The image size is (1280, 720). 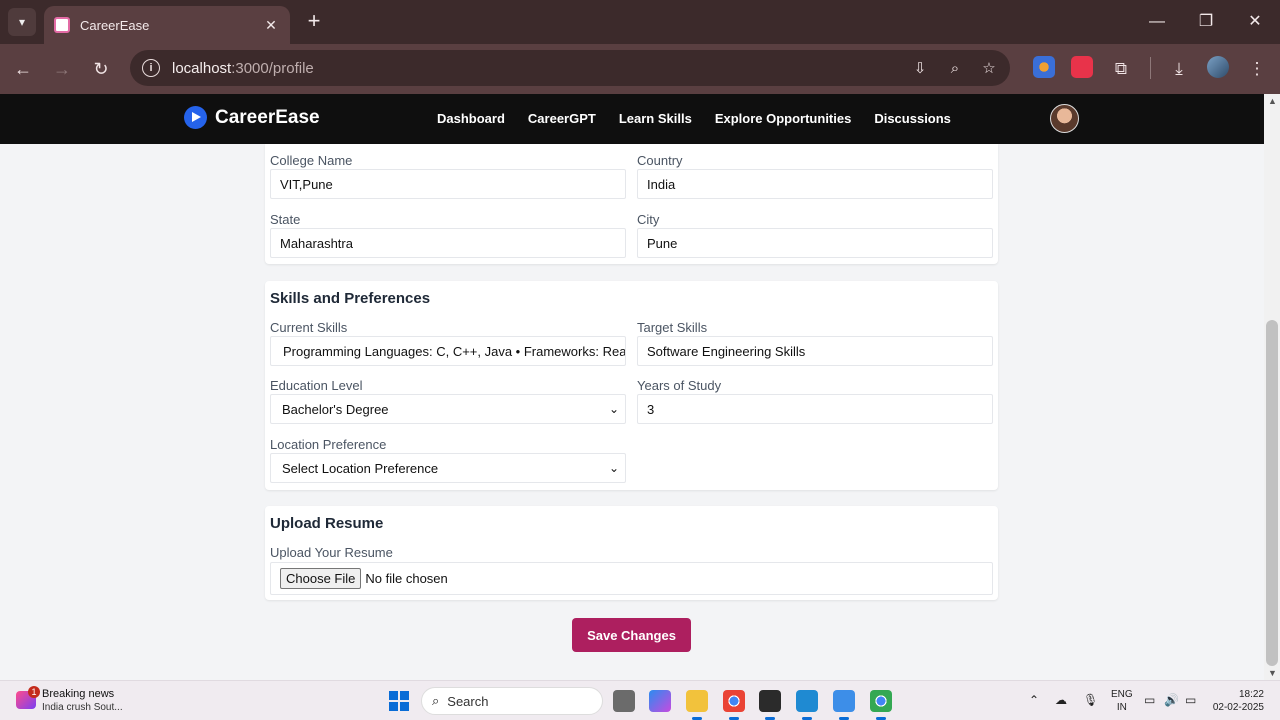 What do you see at coordinates (1171, 700) in the screenshot?
I see `volume-icon: 🔊` at bounding box center [1171, 700].